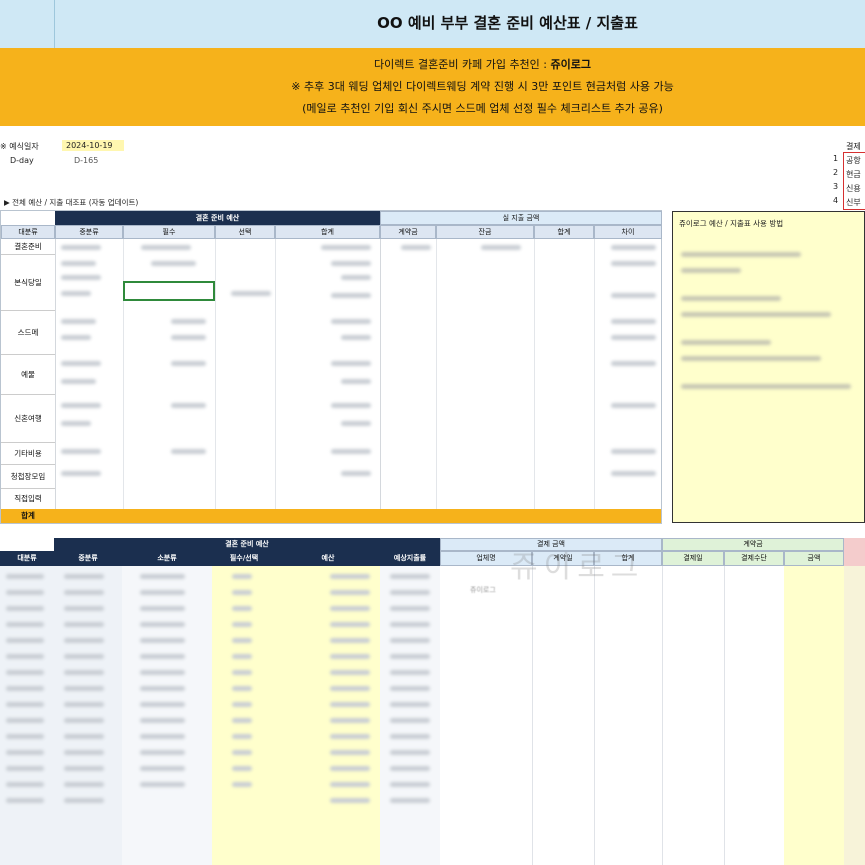 This screenshot has width=865, height=865. What do you see at coordinates (408, 232) in the screenshot?
I see `col-deposit: 계약금` at bounding box center [408, 232].